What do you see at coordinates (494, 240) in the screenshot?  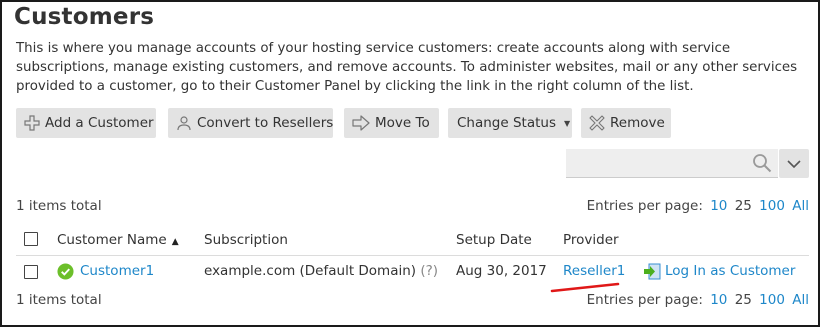 I see `column-header-setup-date: Setup Date` at bounding box center [494, 240].